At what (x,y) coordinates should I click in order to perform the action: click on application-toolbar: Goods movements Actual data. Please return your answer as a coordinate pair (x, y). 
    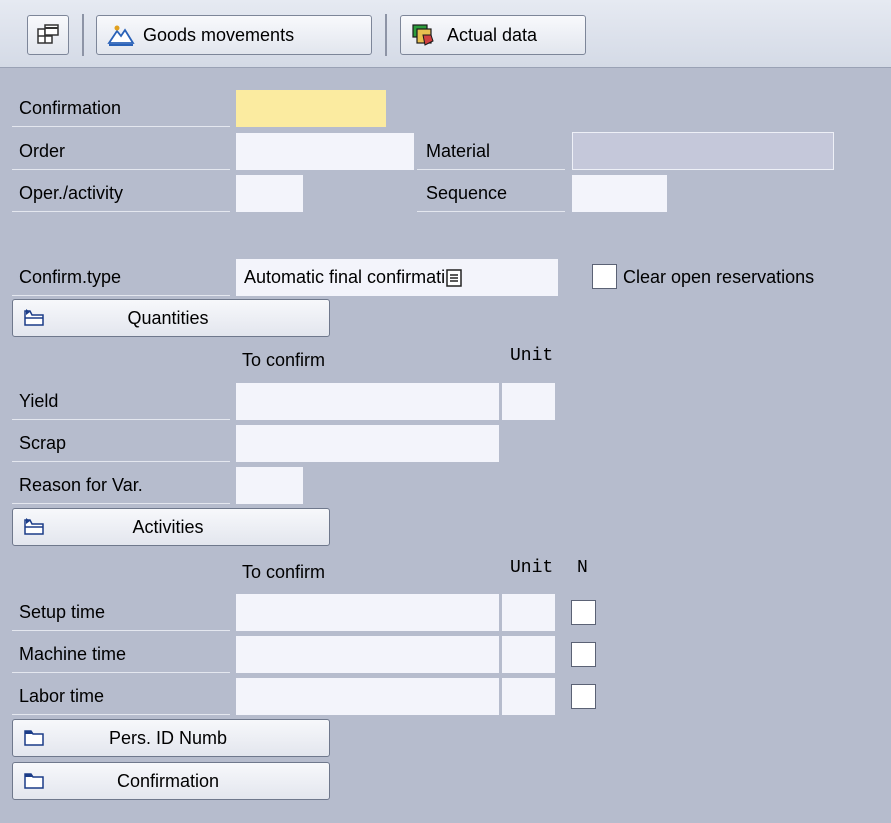
    Looking at the image, I should click on (445, 34).